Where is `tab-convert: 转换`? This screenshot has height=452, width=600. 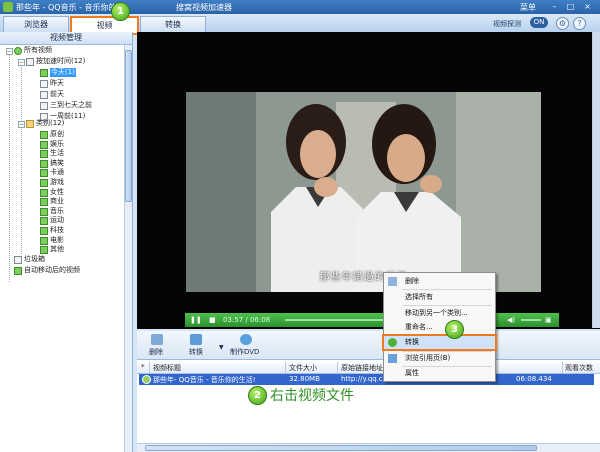 tab-convert: 转换 is located at coordinates (173, 24).